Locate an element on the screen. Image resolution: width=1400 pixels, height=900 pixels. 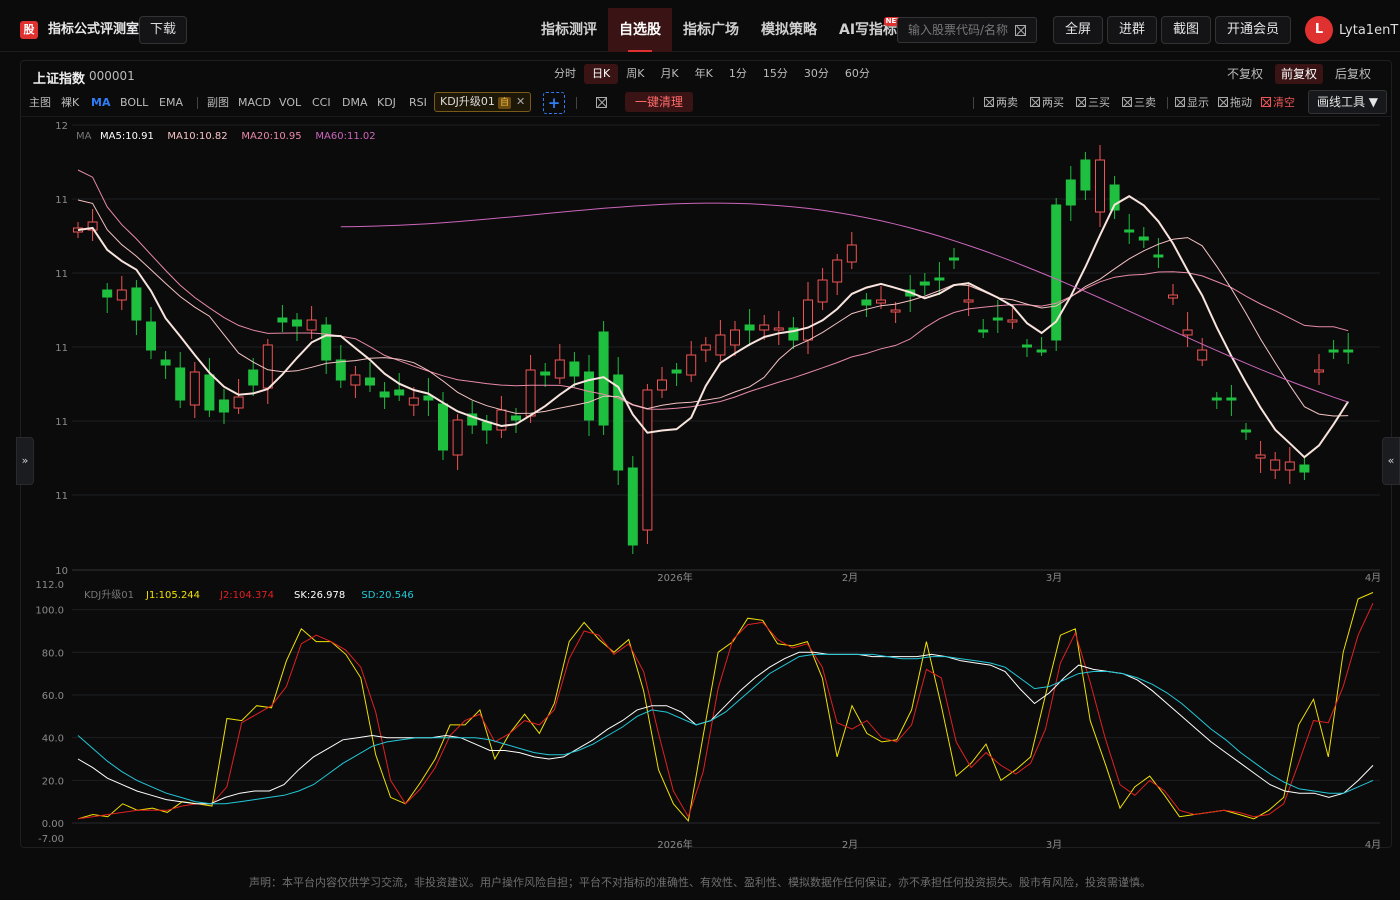
kdj-y-tick-label: 20.0 is located at coordinates (53, 781).